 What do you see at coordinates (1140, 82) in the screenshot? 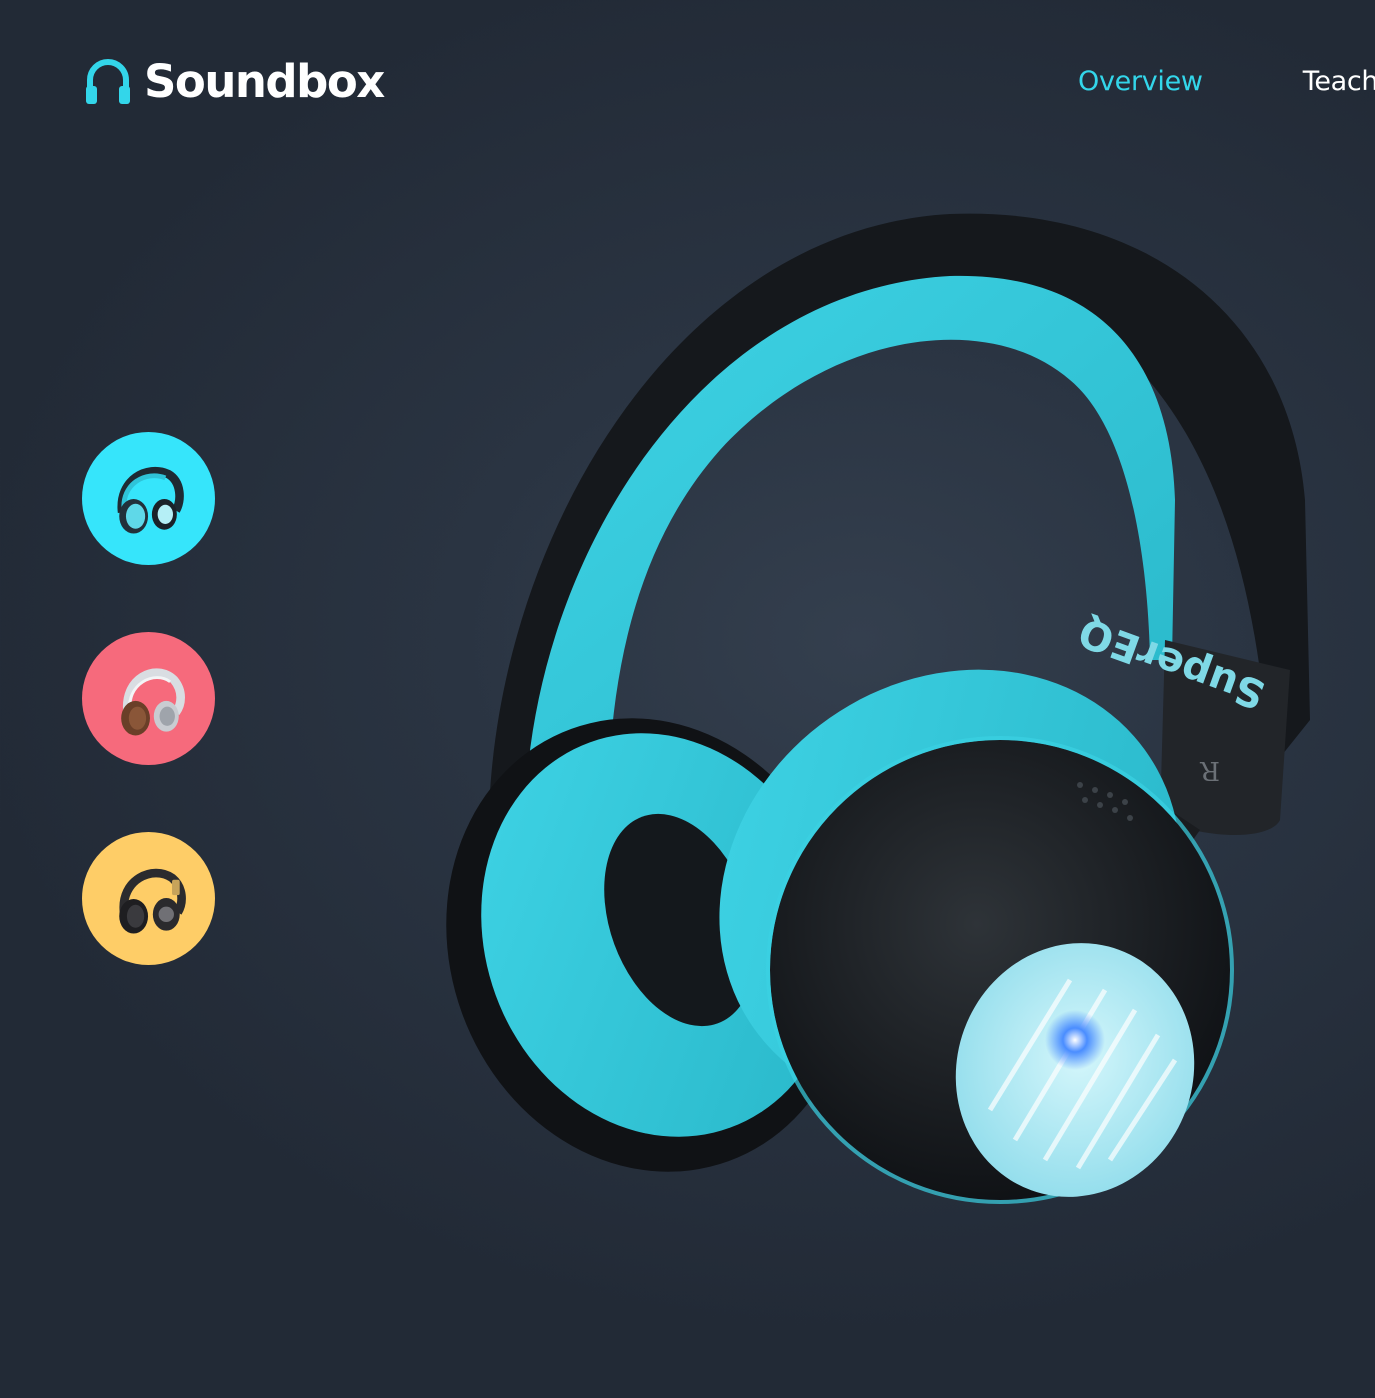
I see `nav-overview: Overview` at bounding box center [1140, 82].